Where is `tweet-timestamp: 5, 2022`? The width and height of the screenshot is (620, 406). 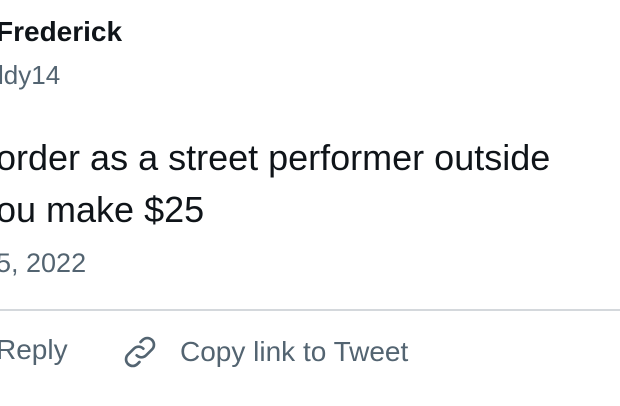 tweet-timestamp: 5, 2022 is located at coordinates (43, 263).